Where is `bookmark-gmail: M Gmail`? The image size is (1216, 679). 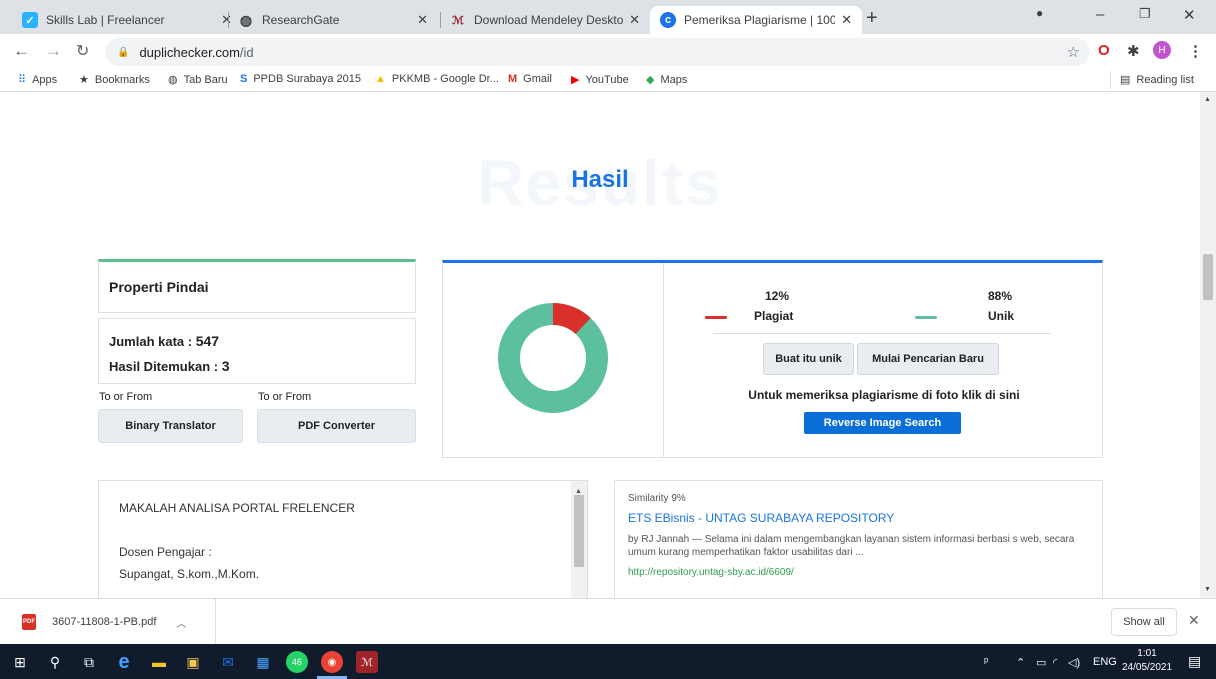
bookmark-gmail: M Gmail is located at coordinates (530, 79).